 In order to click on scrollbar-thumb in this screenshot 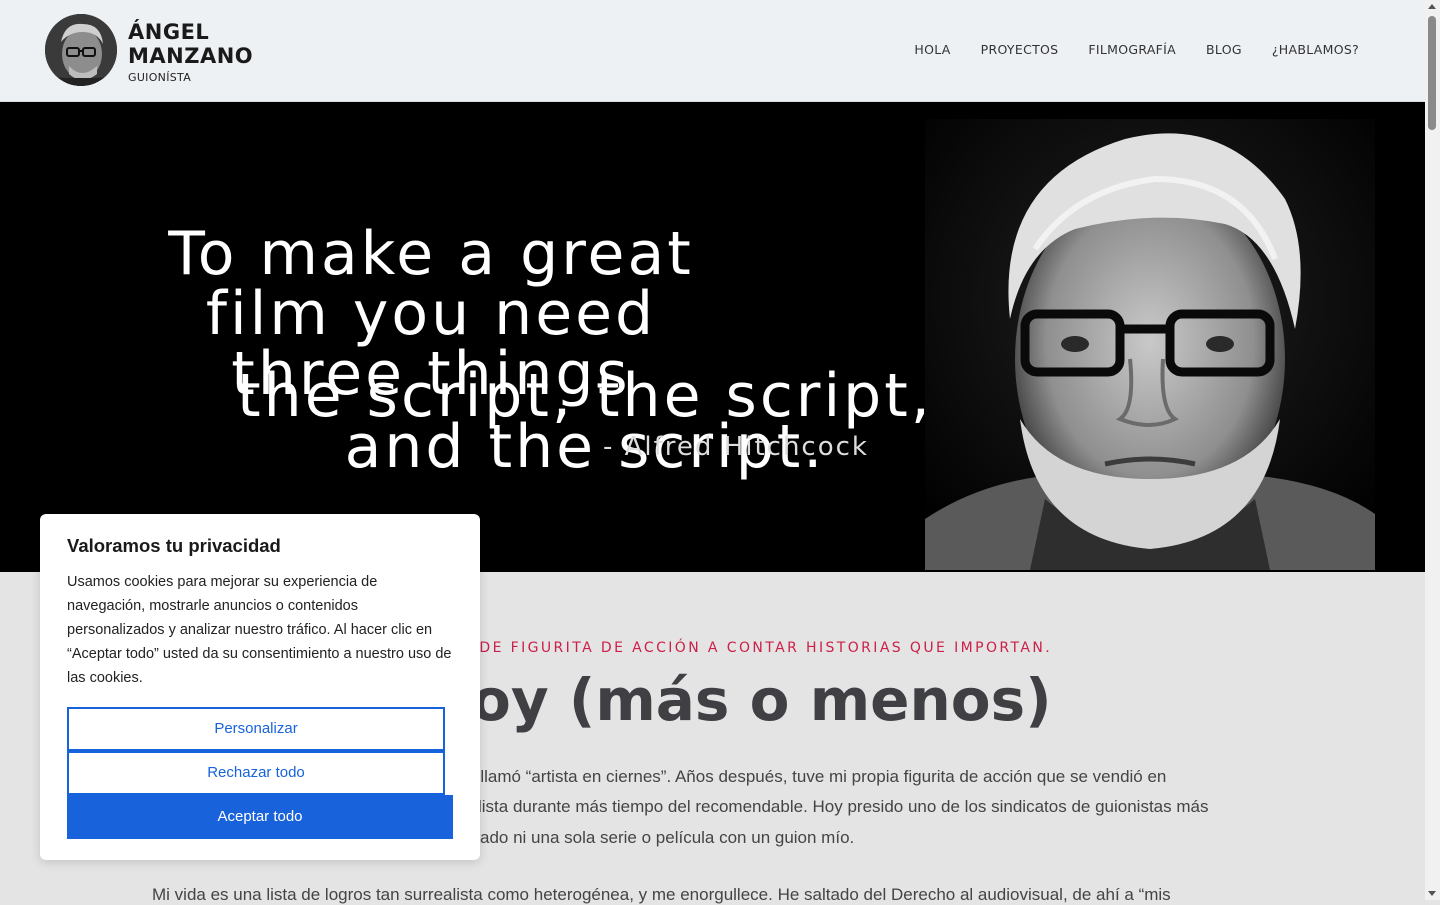, I will do `click(1432, 73)`.